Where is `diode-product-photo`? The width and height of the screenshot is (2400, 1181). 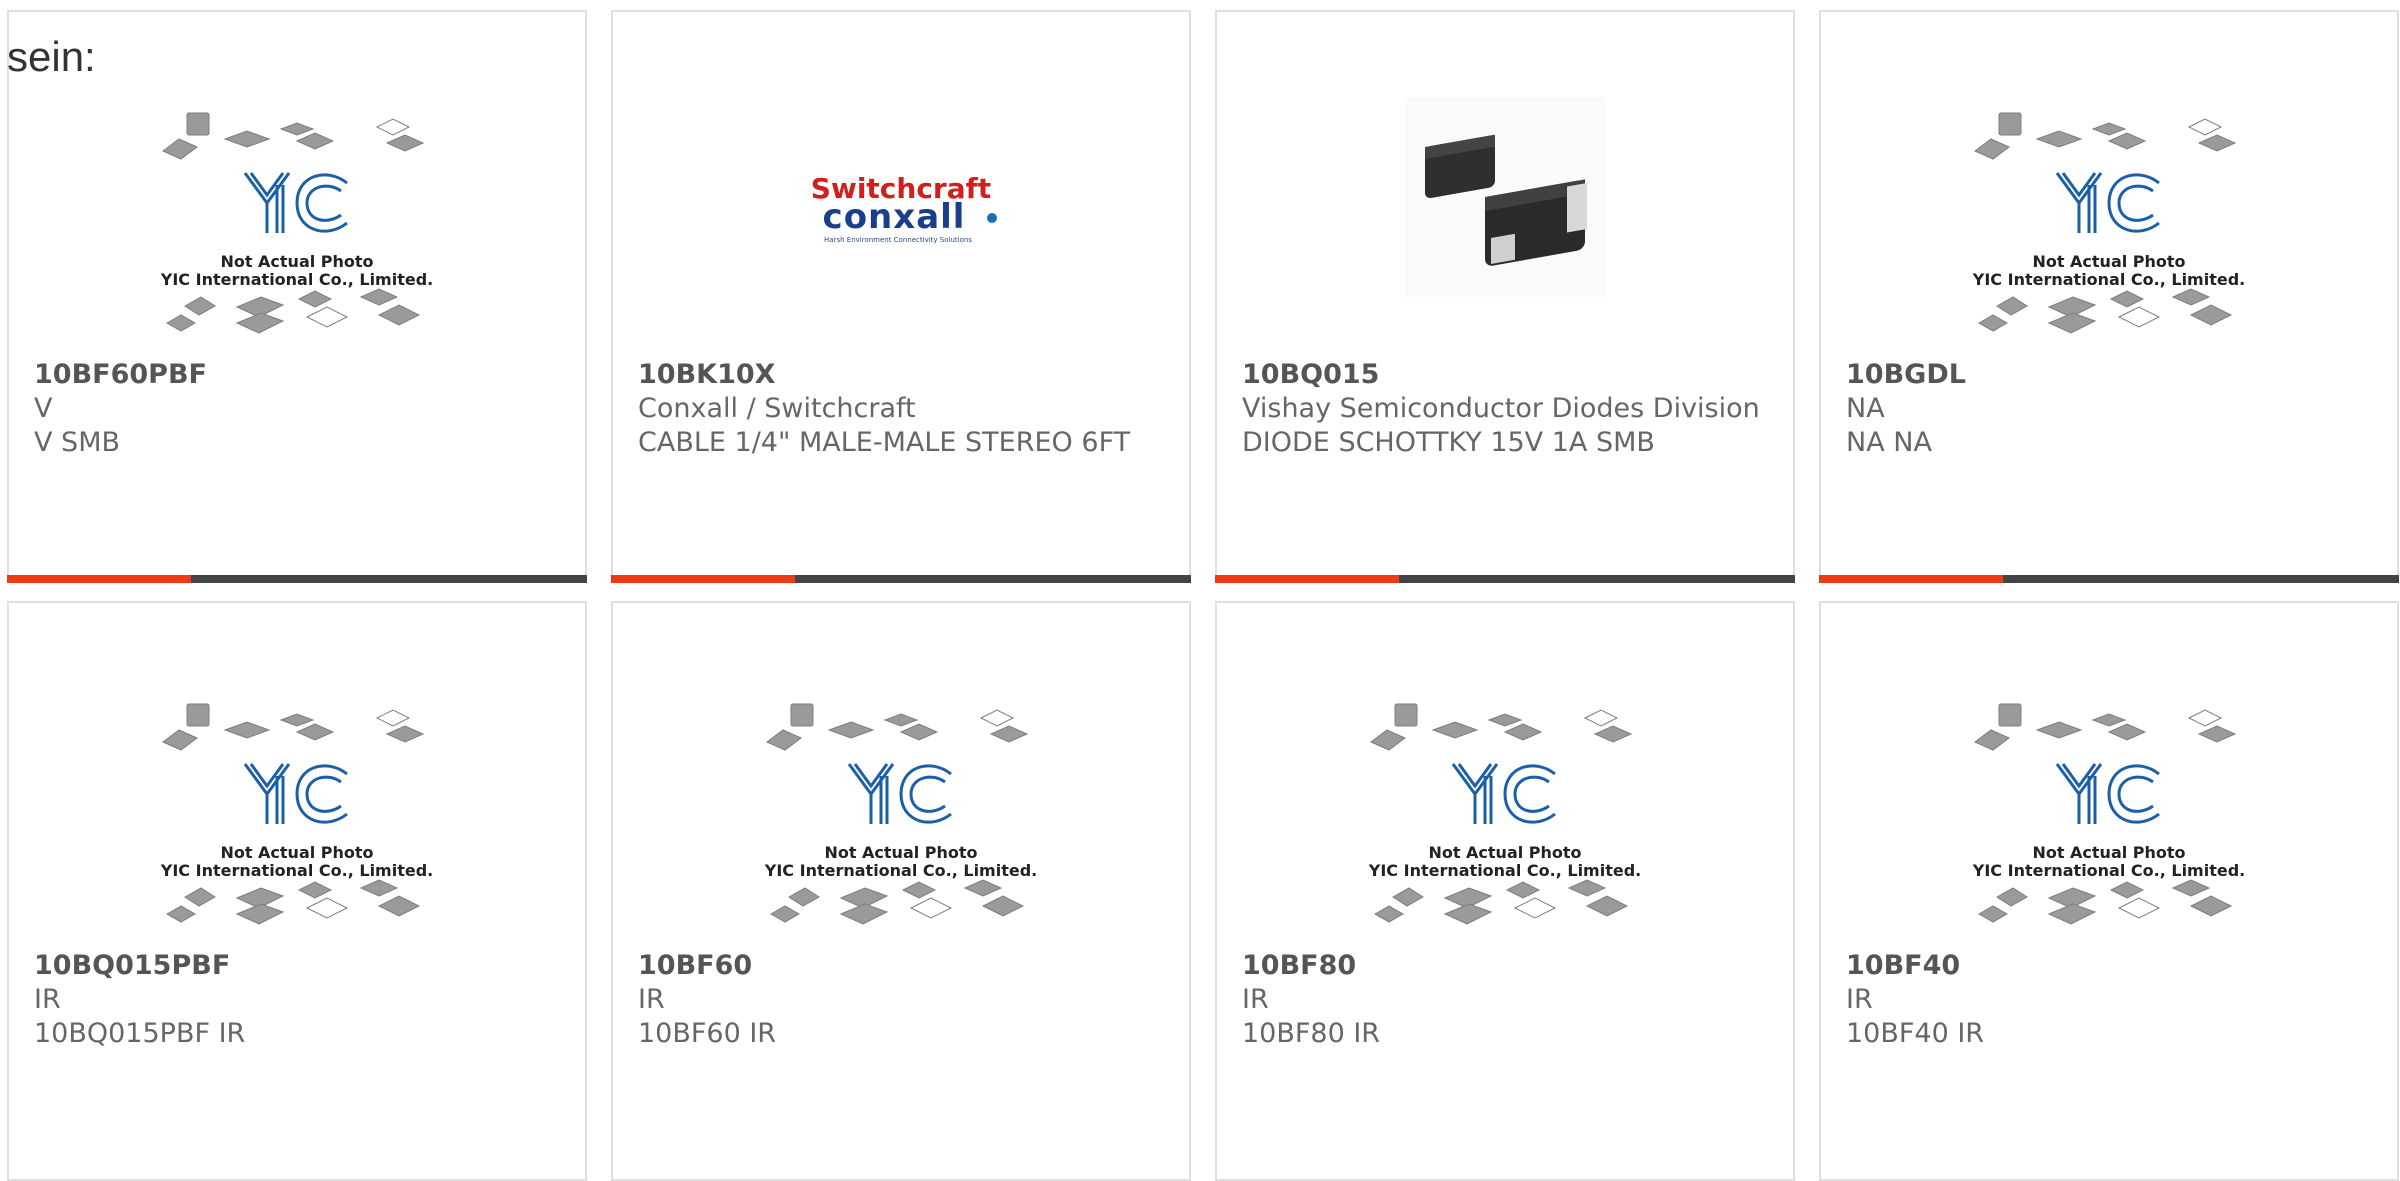 diode-product-photo is located at coordinates (1505, 197).